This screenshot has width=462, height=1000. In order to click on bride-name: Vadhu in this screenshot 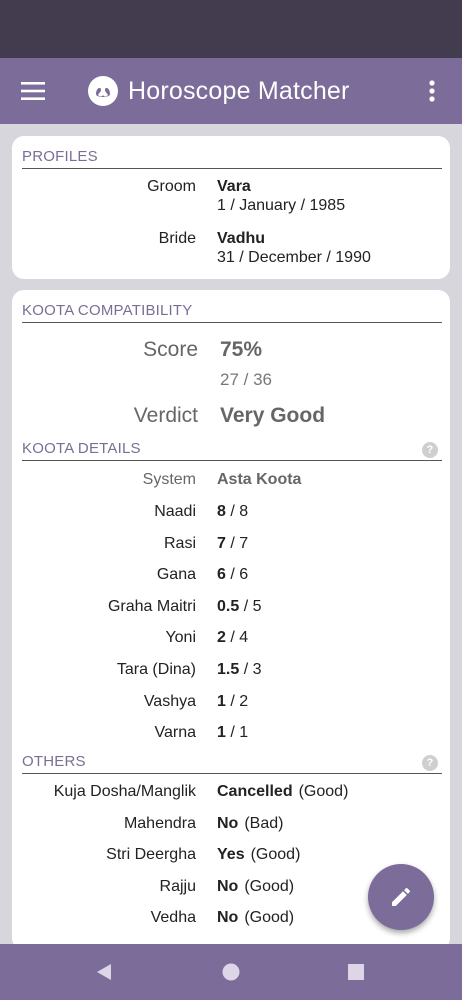, I will do `click(241, 238)`.